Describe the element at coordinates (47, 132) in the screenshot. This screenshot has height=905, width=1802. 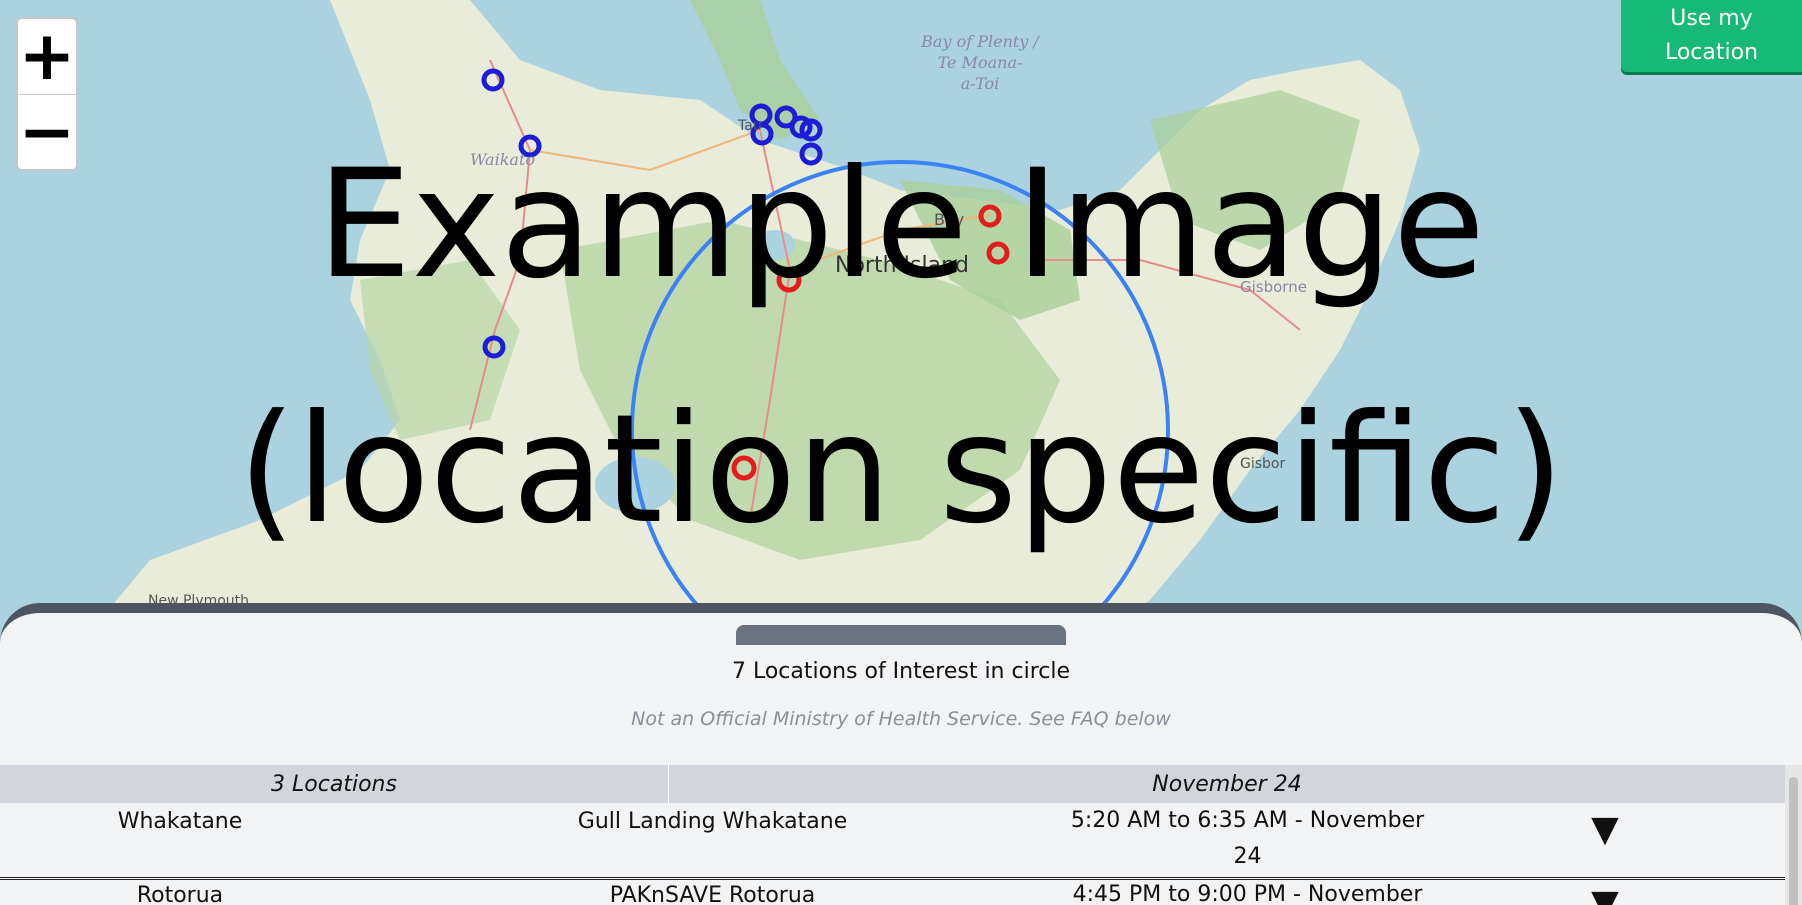
I see `zoom-out-button: −` at that location.